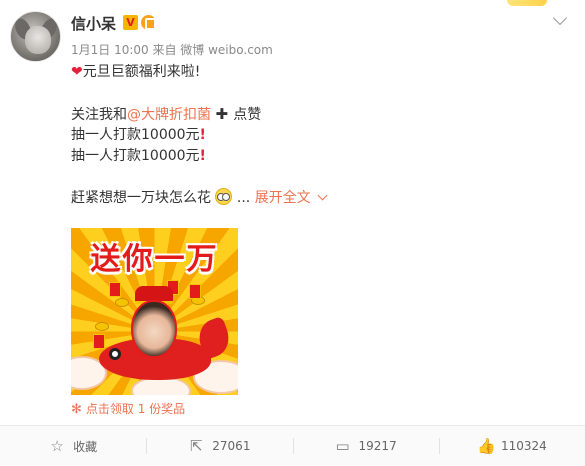 The width and height of the screenshot is (585, 466). What do you see at coordinates (135, 156) in the screenshot?
I see `post-line-4-text: 抽一人打款10000元` at bounding box center [135, 156].